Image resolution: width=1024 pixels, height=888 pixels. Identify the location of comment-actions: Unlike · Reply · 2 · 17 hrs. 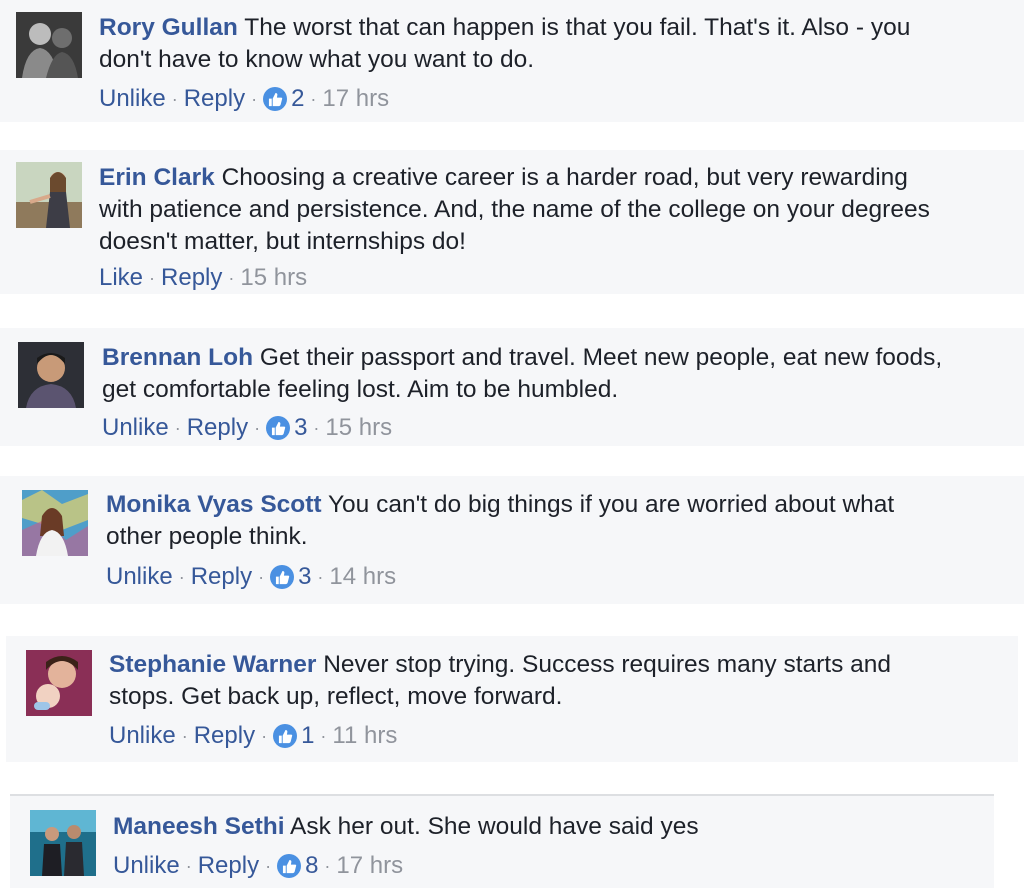
(244, 99).